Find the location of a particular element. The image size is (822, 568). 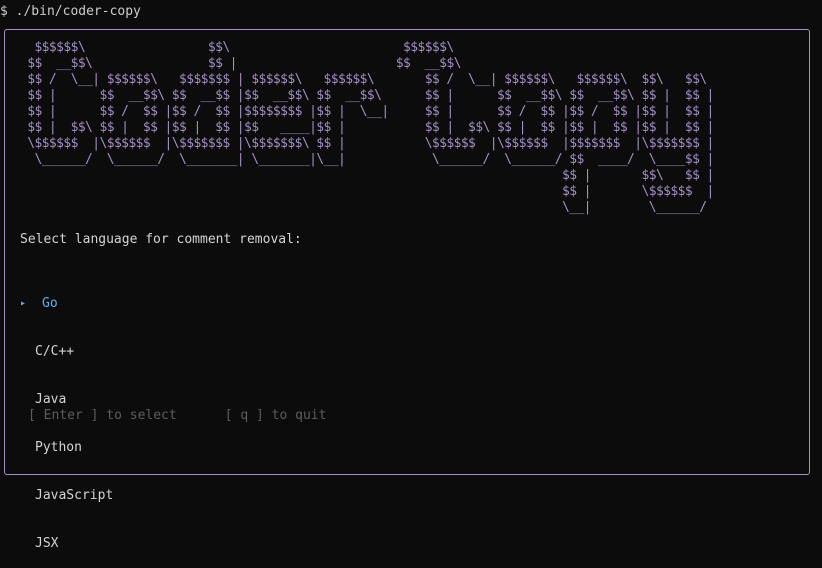

key-hints-footer: [ Enter ] to select [ q ] to quit is located at coordinates (177, 416).